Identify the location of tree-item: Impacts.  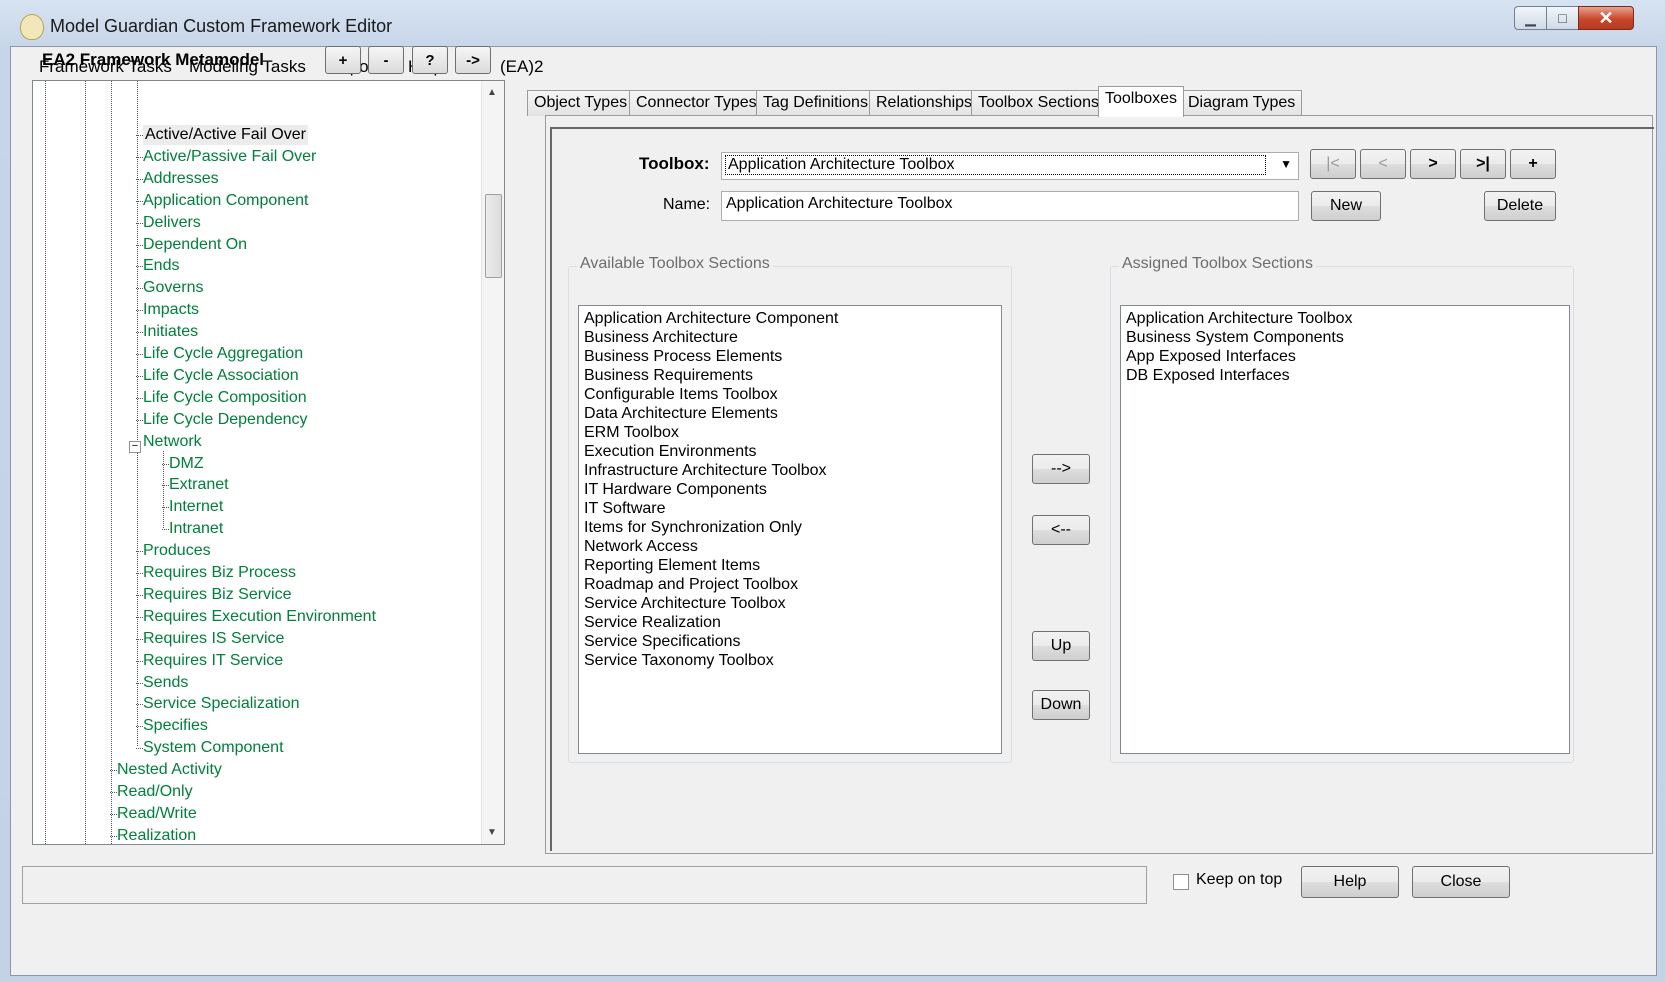
(171, 310).